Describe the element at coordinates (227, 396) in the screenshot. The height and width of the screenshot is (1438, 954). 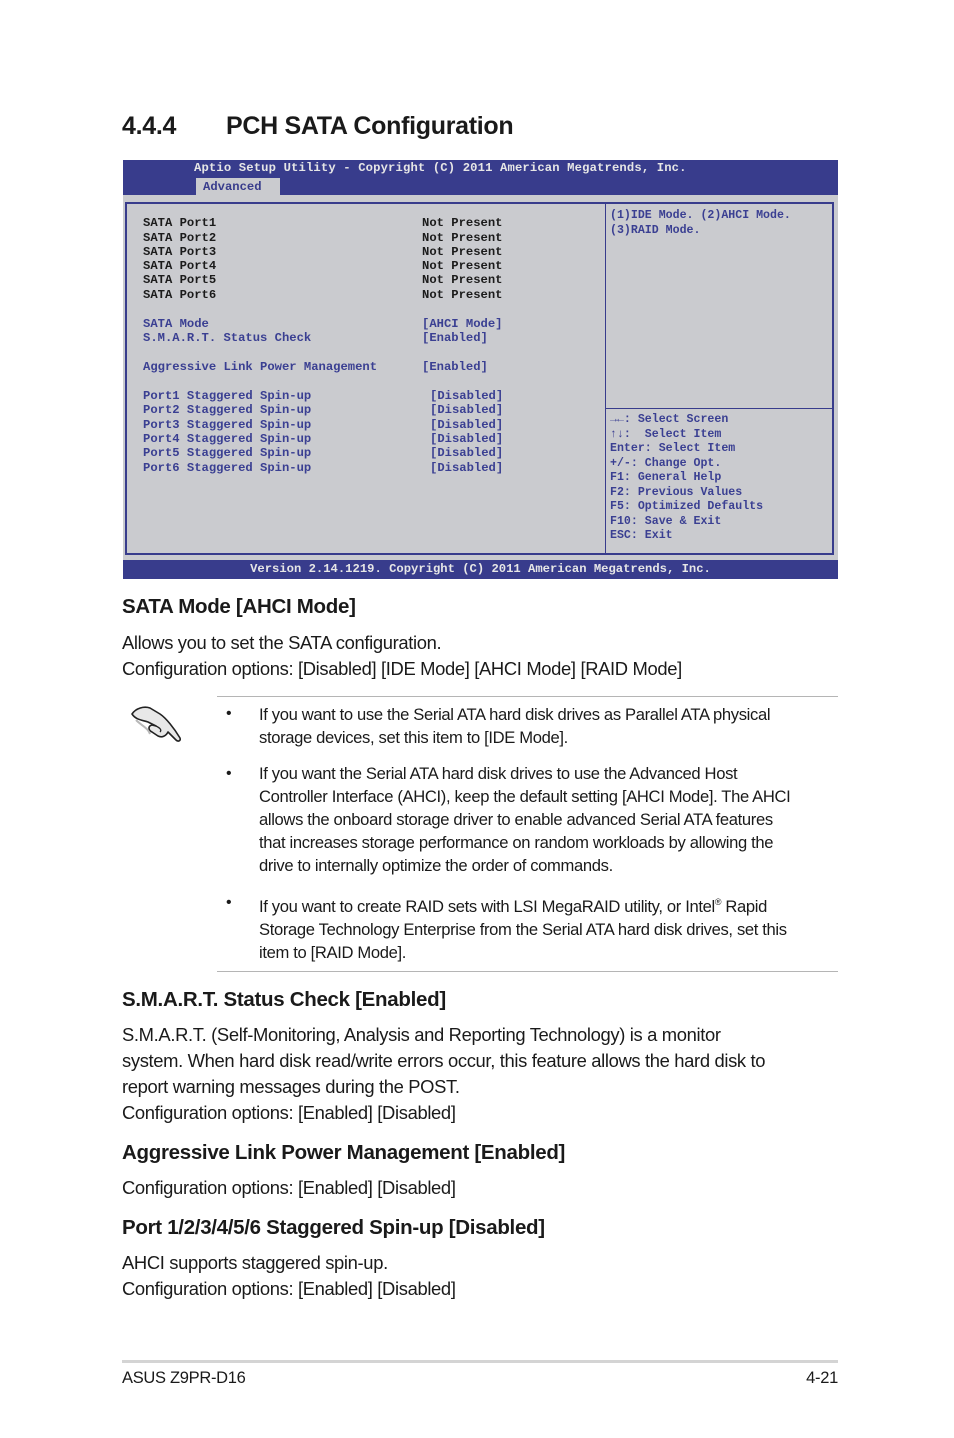
I see `setting-label: Port1 Staggered Spin-up` at that location.